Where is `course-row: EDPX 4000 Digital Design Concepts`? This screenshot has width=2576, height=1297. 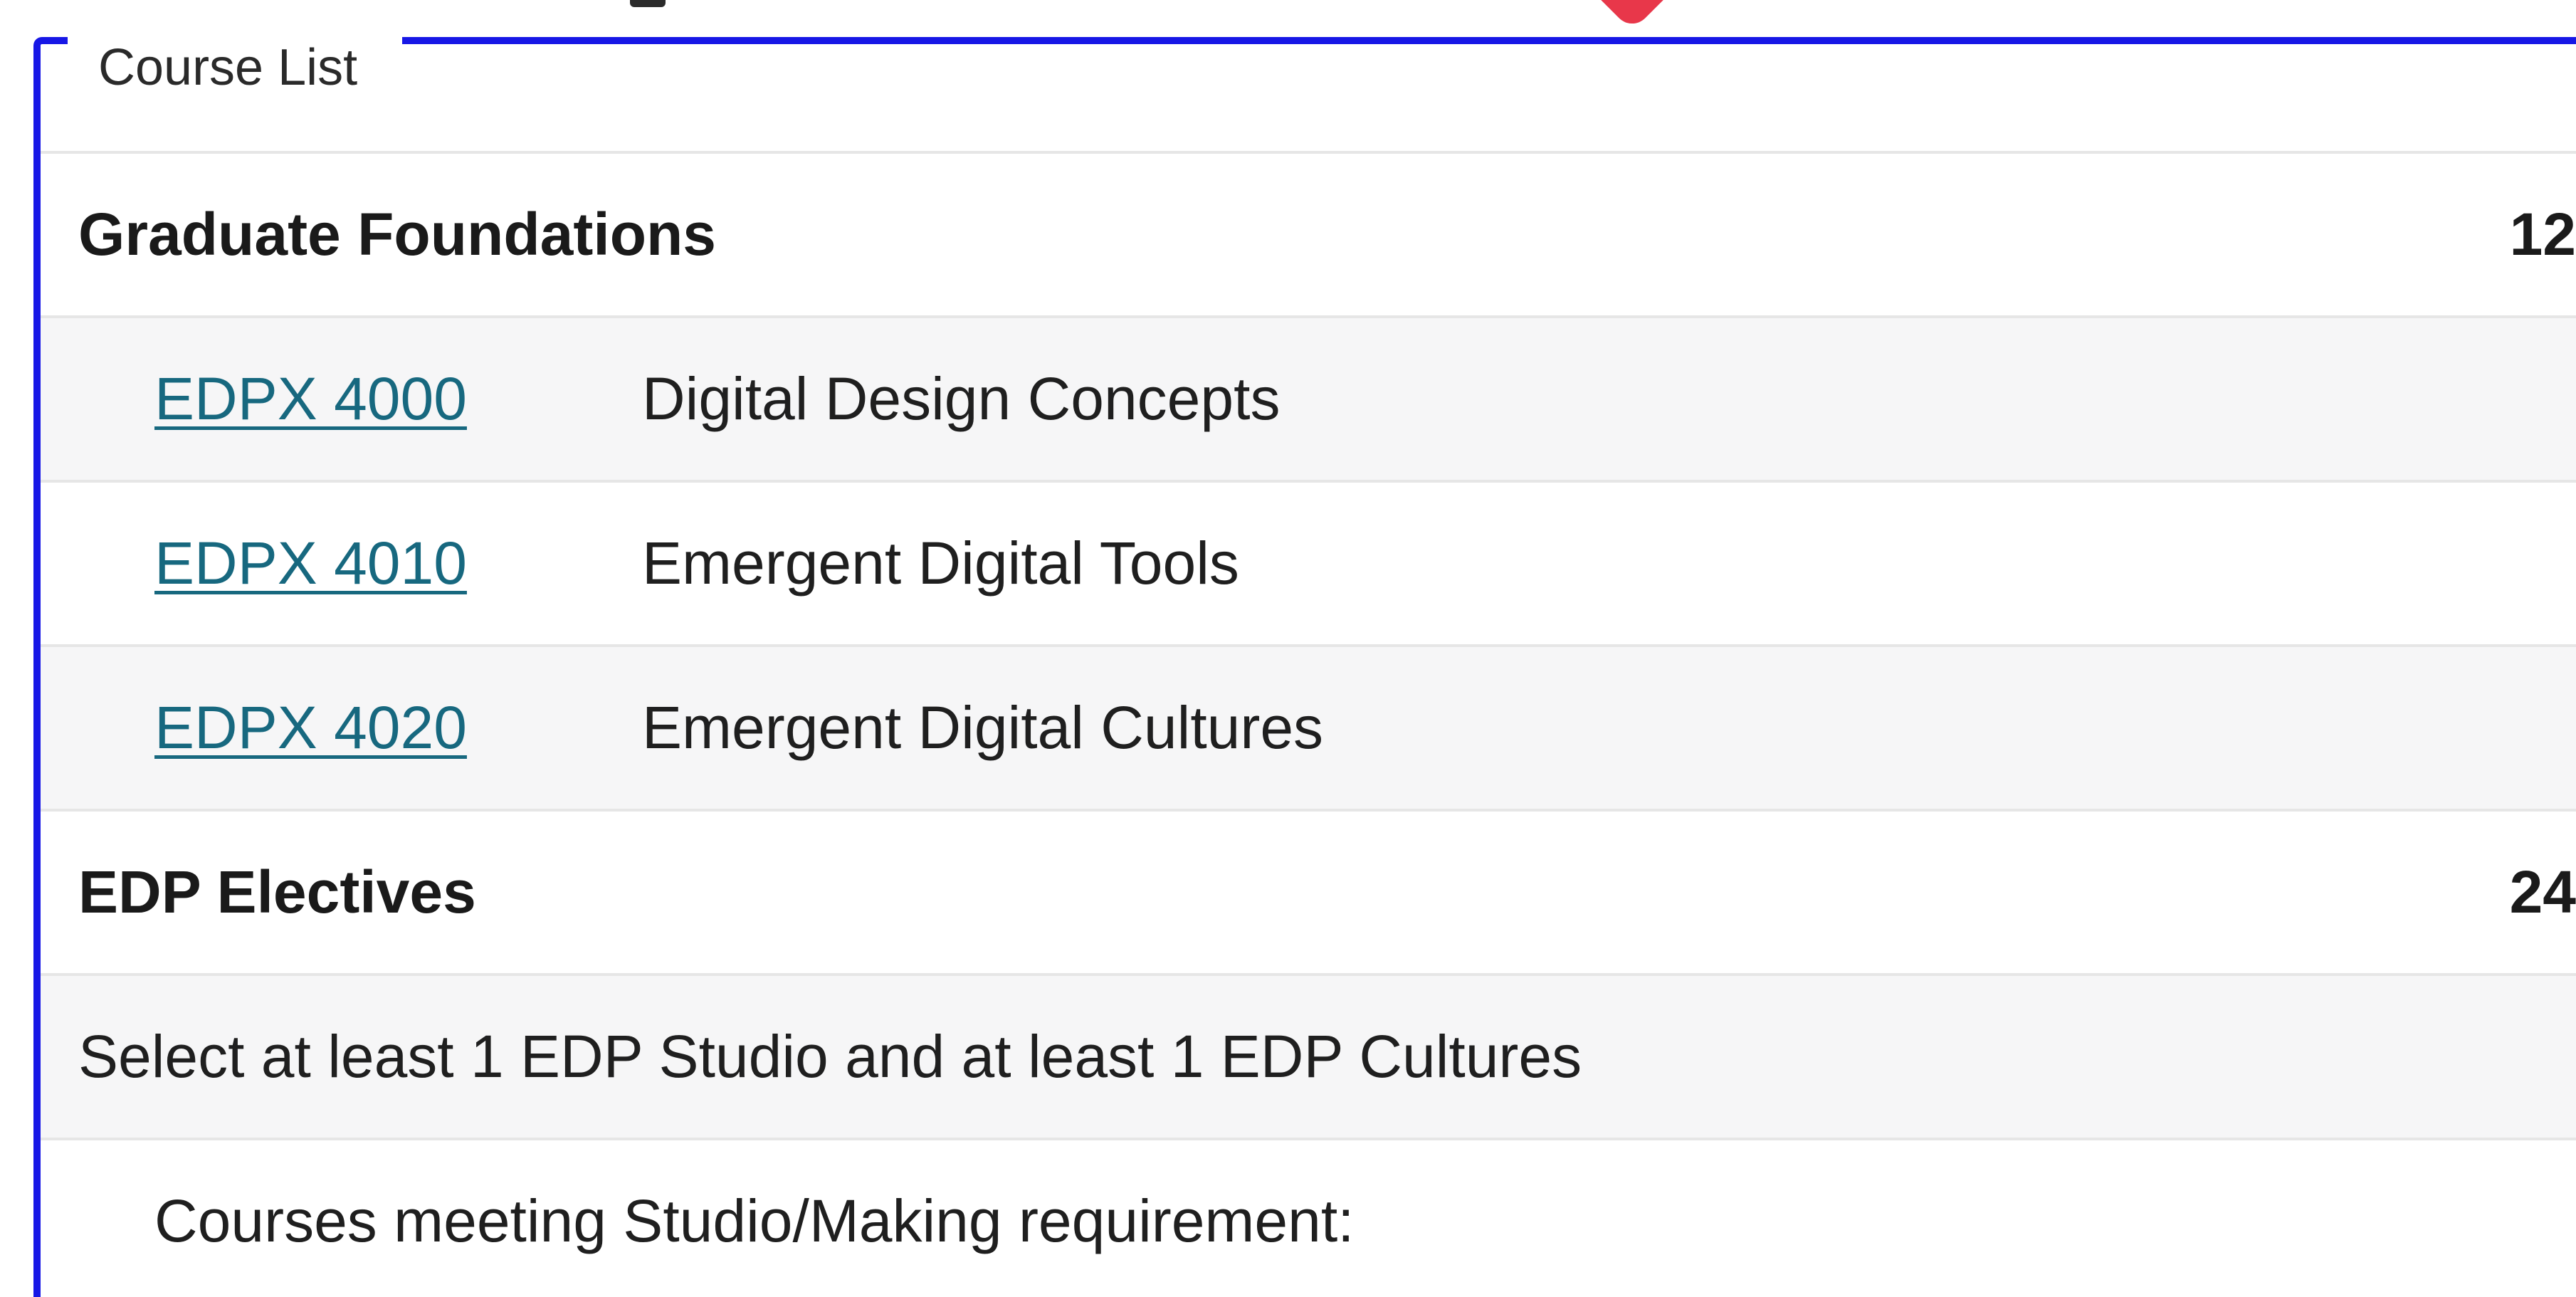
course-row: EDPX 4000 Digital Design Concepts is located at coordinates (1308, 397).